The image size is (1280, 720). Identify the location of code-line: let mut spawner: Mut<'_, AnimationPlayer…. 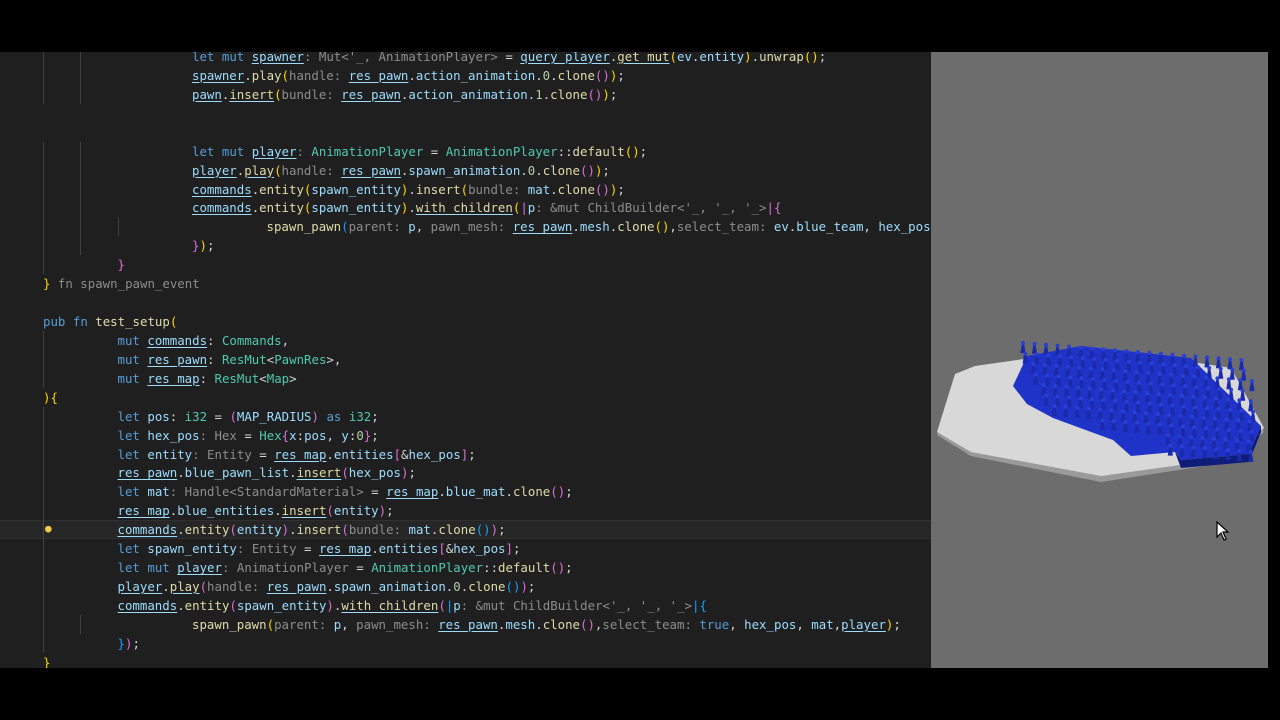
(465, 59).